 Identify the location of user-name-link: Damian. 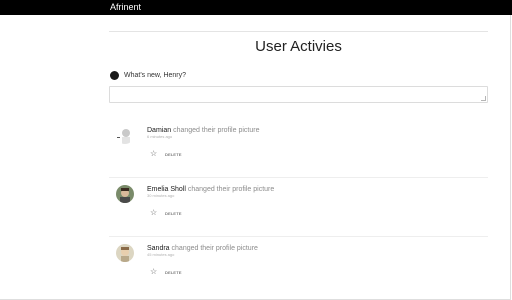
(159, 130).